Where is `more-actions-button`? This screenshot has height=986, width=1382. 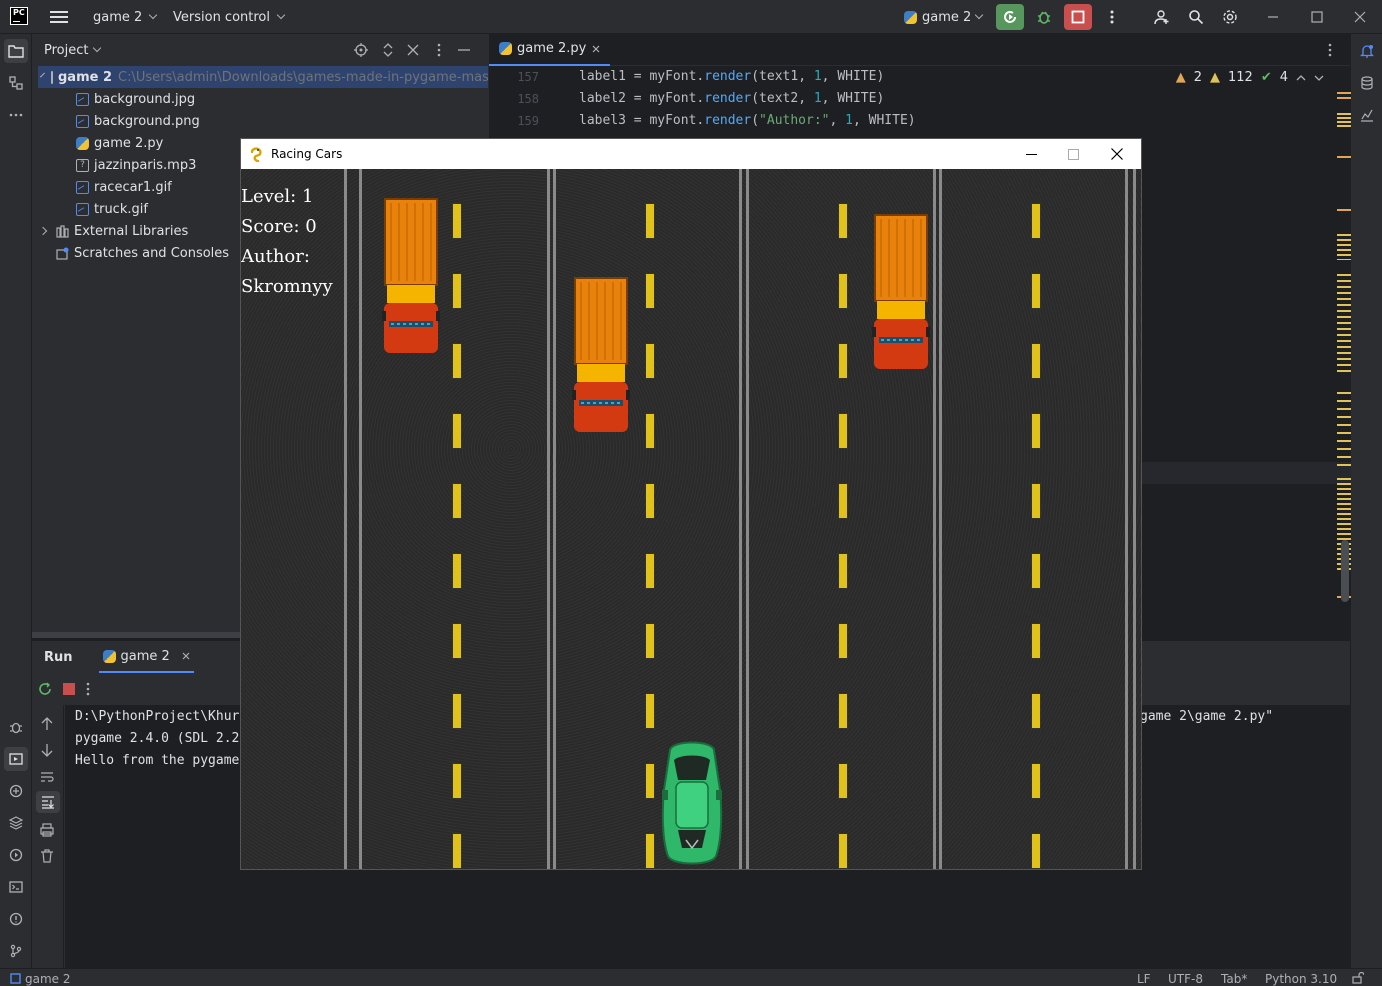
more-actions-button is located at coordinates (1112, 17).